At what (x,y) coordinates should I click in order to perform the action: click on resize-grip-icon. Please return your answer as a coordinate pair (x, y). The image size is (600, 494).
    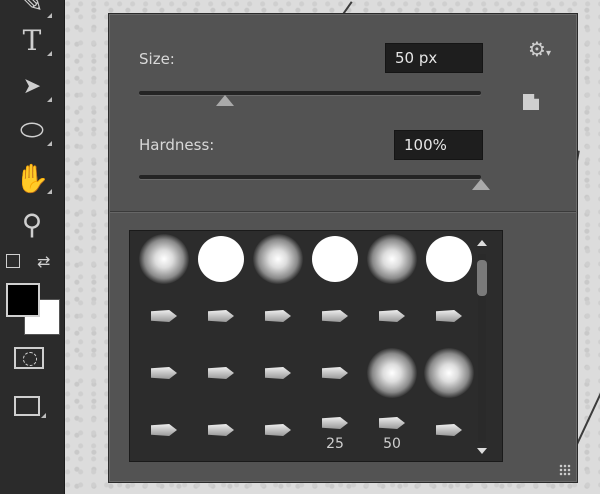
    Looking at the image, I should click on (565, 470).